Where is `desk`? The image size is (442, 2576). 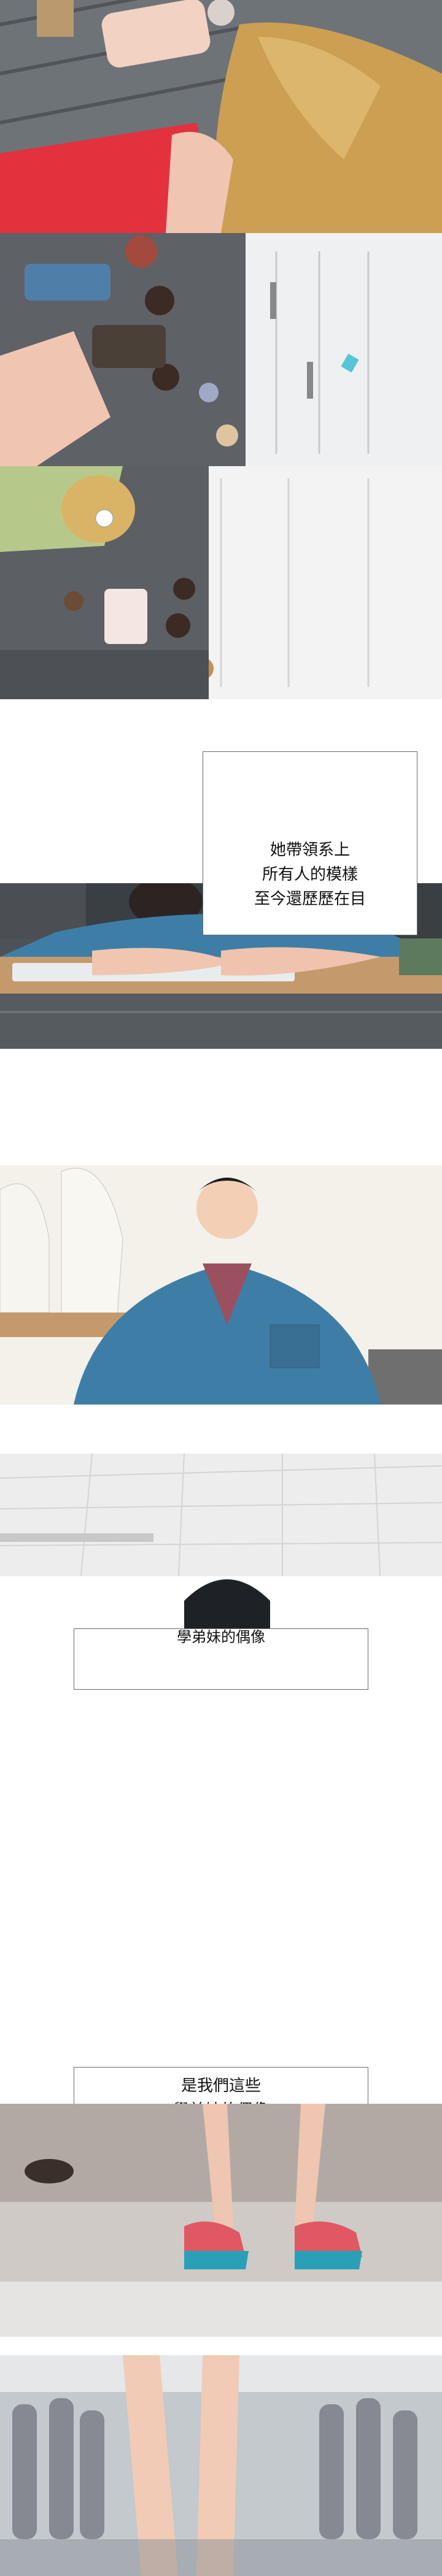 desk is located at coordinates (56, 18).